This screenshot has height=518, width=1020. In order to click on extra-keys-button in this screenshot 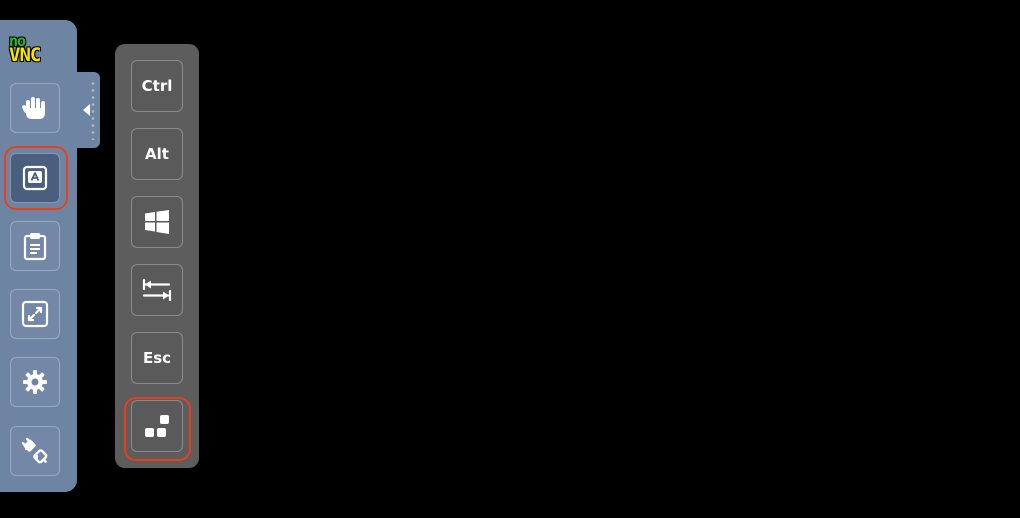, I will do `click(35, 178)`.